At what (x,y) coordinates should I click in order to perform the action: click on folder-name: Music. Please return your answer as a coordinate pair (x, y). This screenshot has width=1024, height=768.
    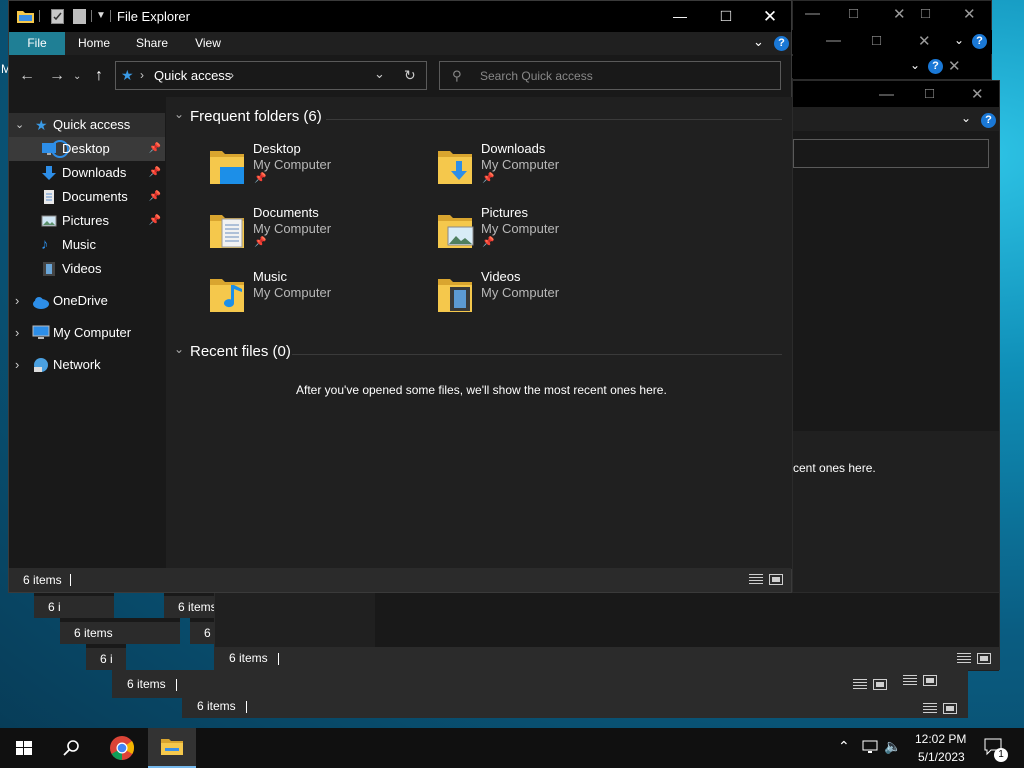
    Looking at the image, I should click on (270, 276).